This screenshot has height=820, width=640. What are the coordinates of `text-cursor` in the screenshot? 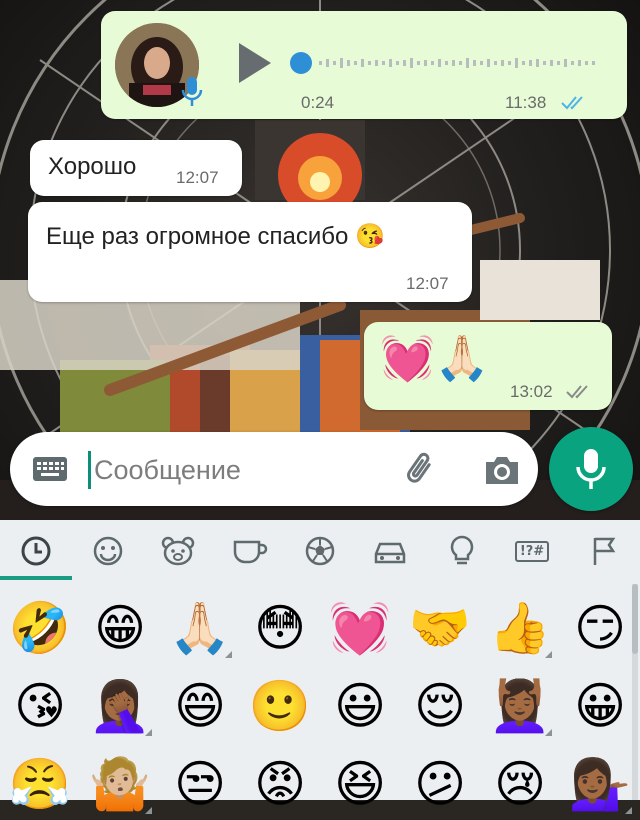 It's located at (89, 470).